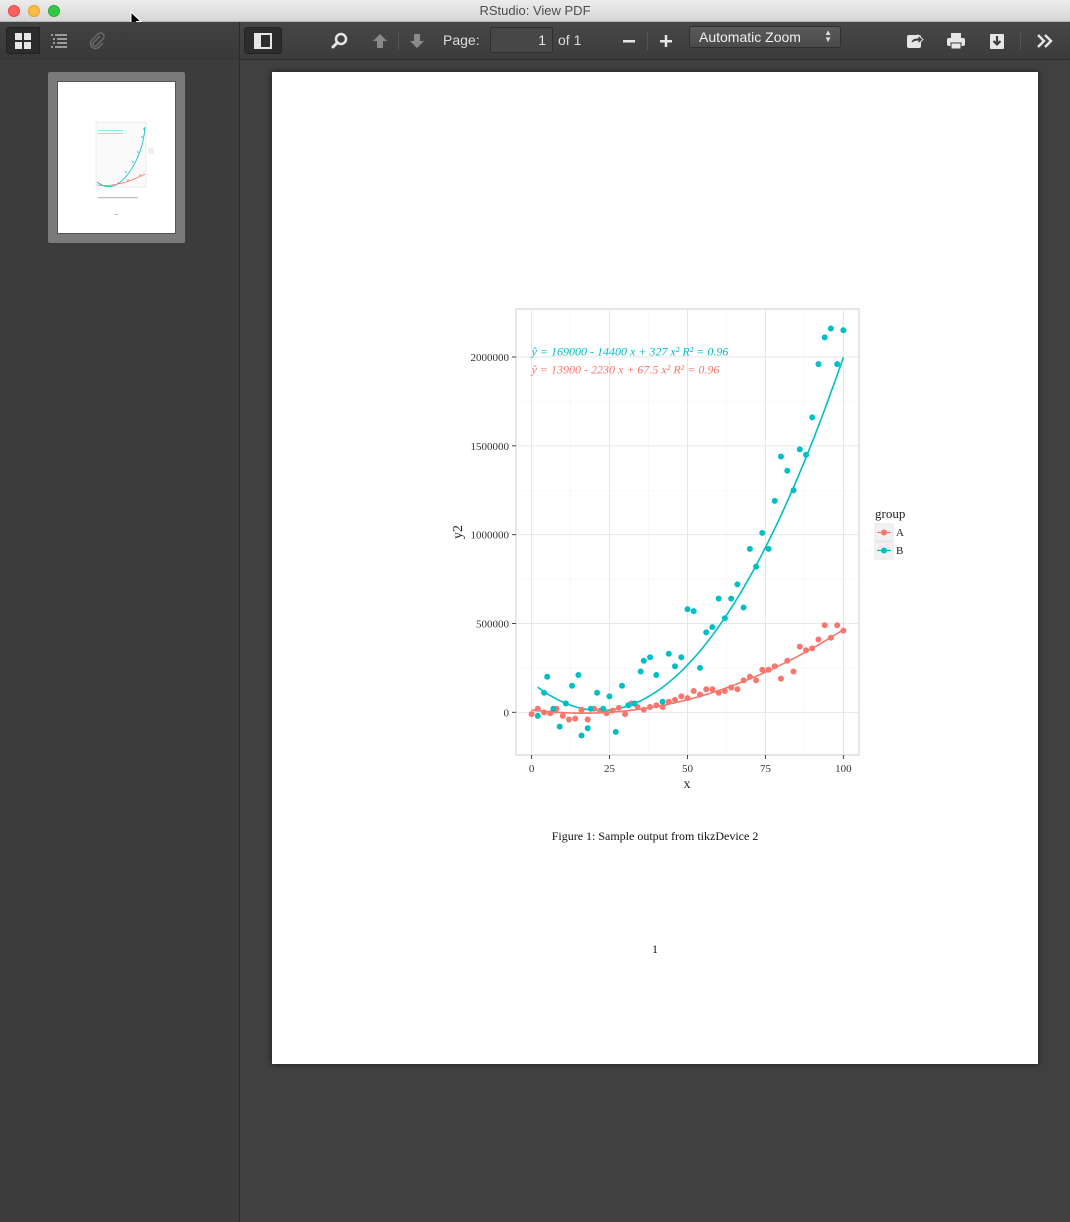 Image resolution: width=1070 pixels, height=1222 pixels. What do you see at coordinates (532, 769) in the screenshot?
I see `x-tick-label: 0` at bounding box center [532, 769].